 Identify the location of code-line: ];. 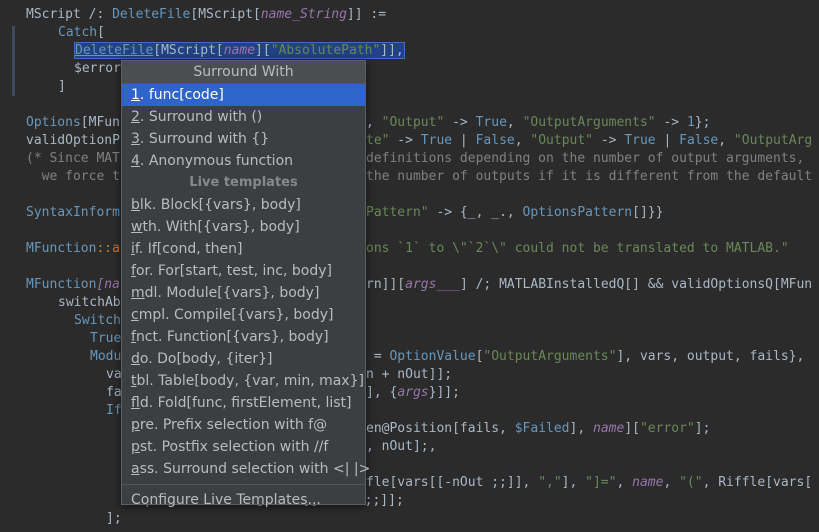
(114, 518).